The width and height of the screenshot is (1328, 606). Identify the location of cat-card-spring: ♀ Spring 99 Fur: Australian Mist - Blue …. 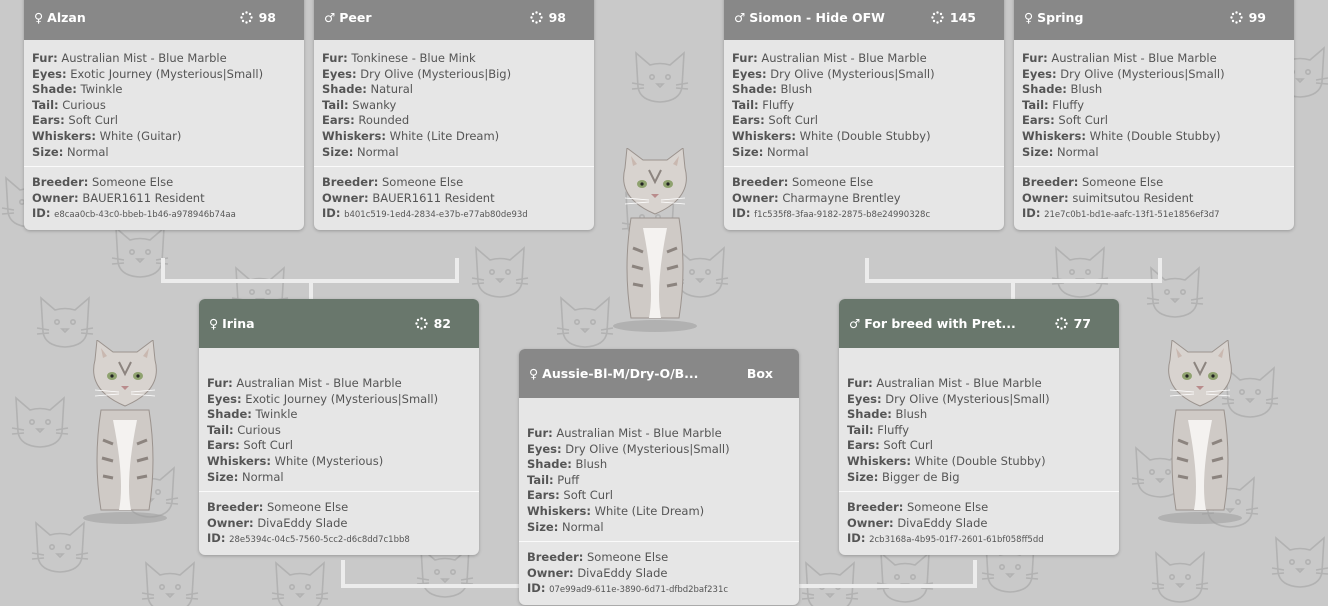
(1154, 115).